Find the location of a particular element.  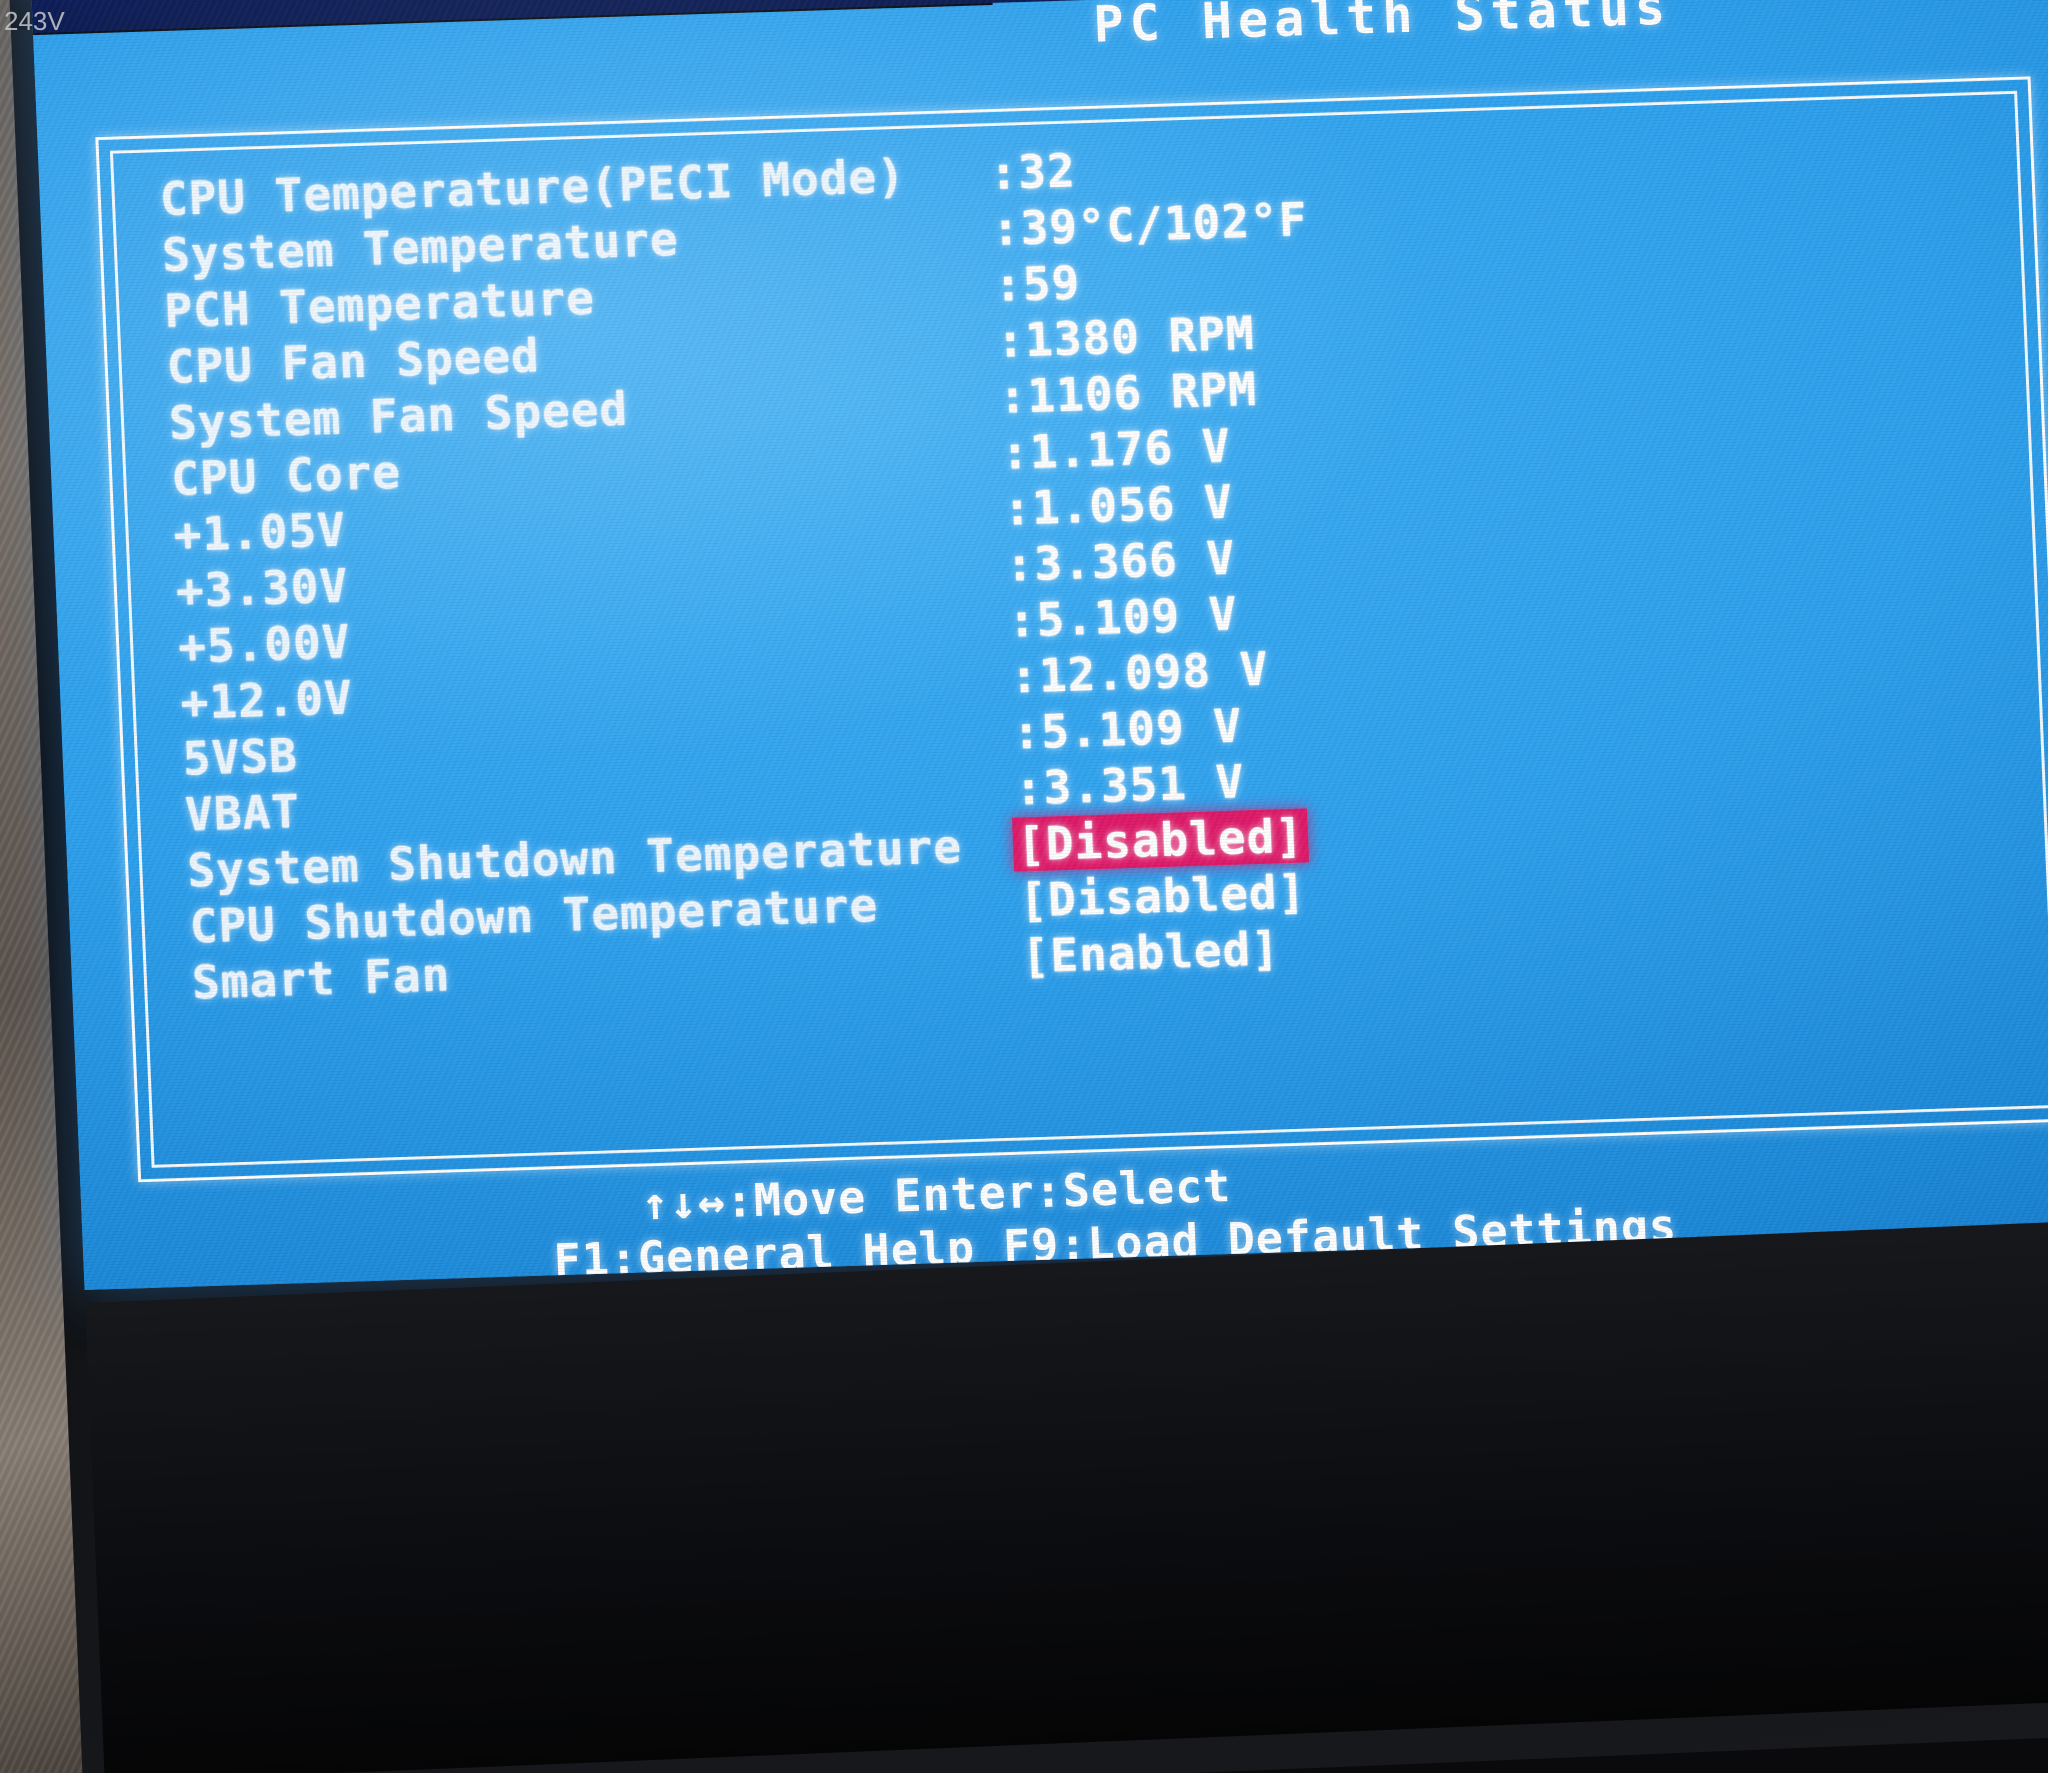

item-label: +1.05V is located at coordinates (259, 532).